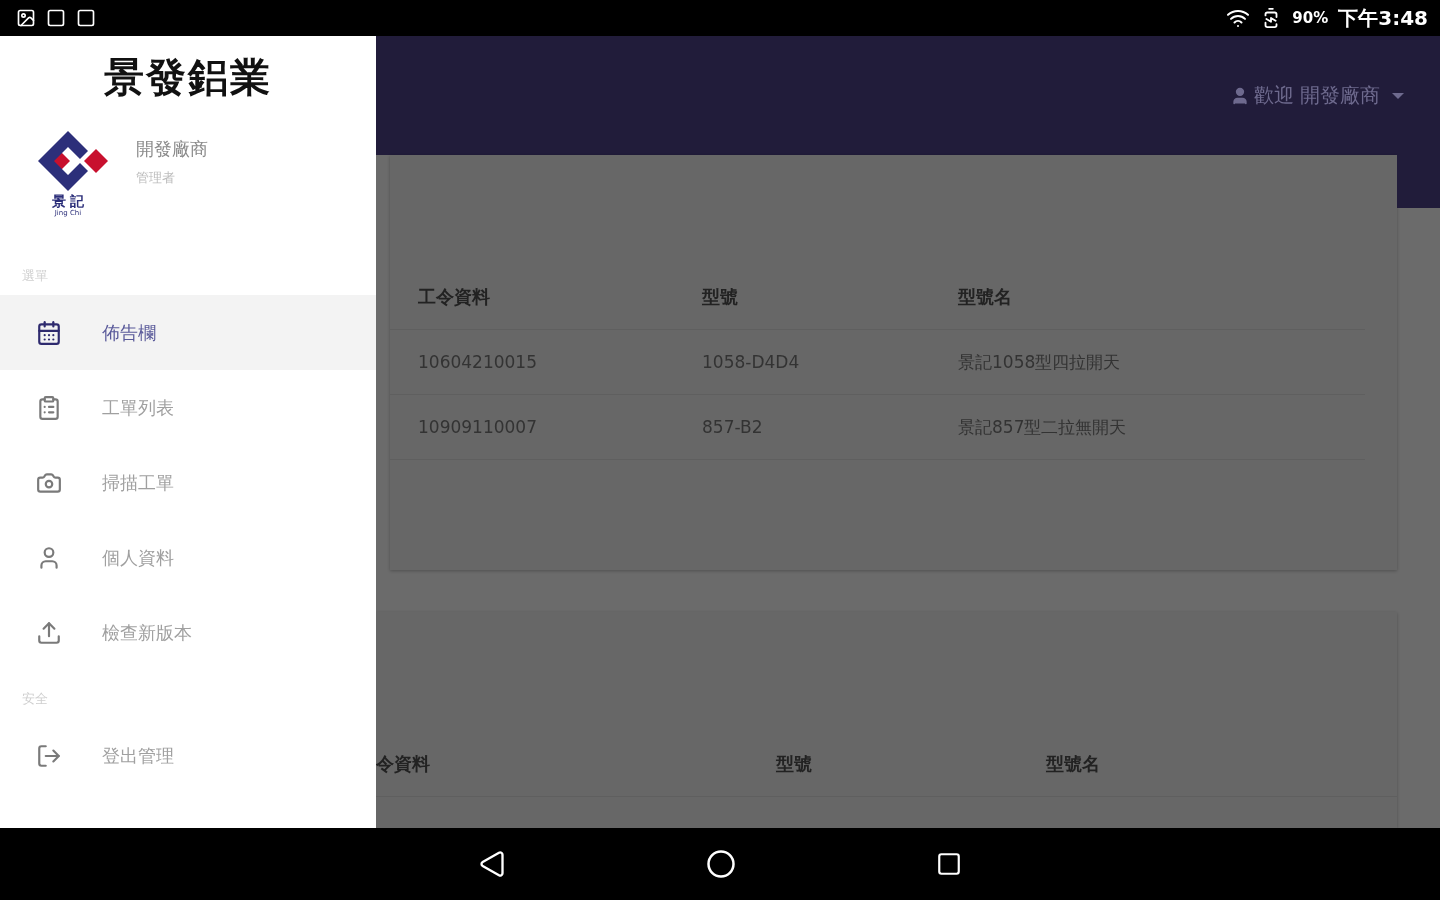  What do you see at coordinates (49, 332) in the screenshot?
I see `calendar-icon` at bounding box center [49, 332].